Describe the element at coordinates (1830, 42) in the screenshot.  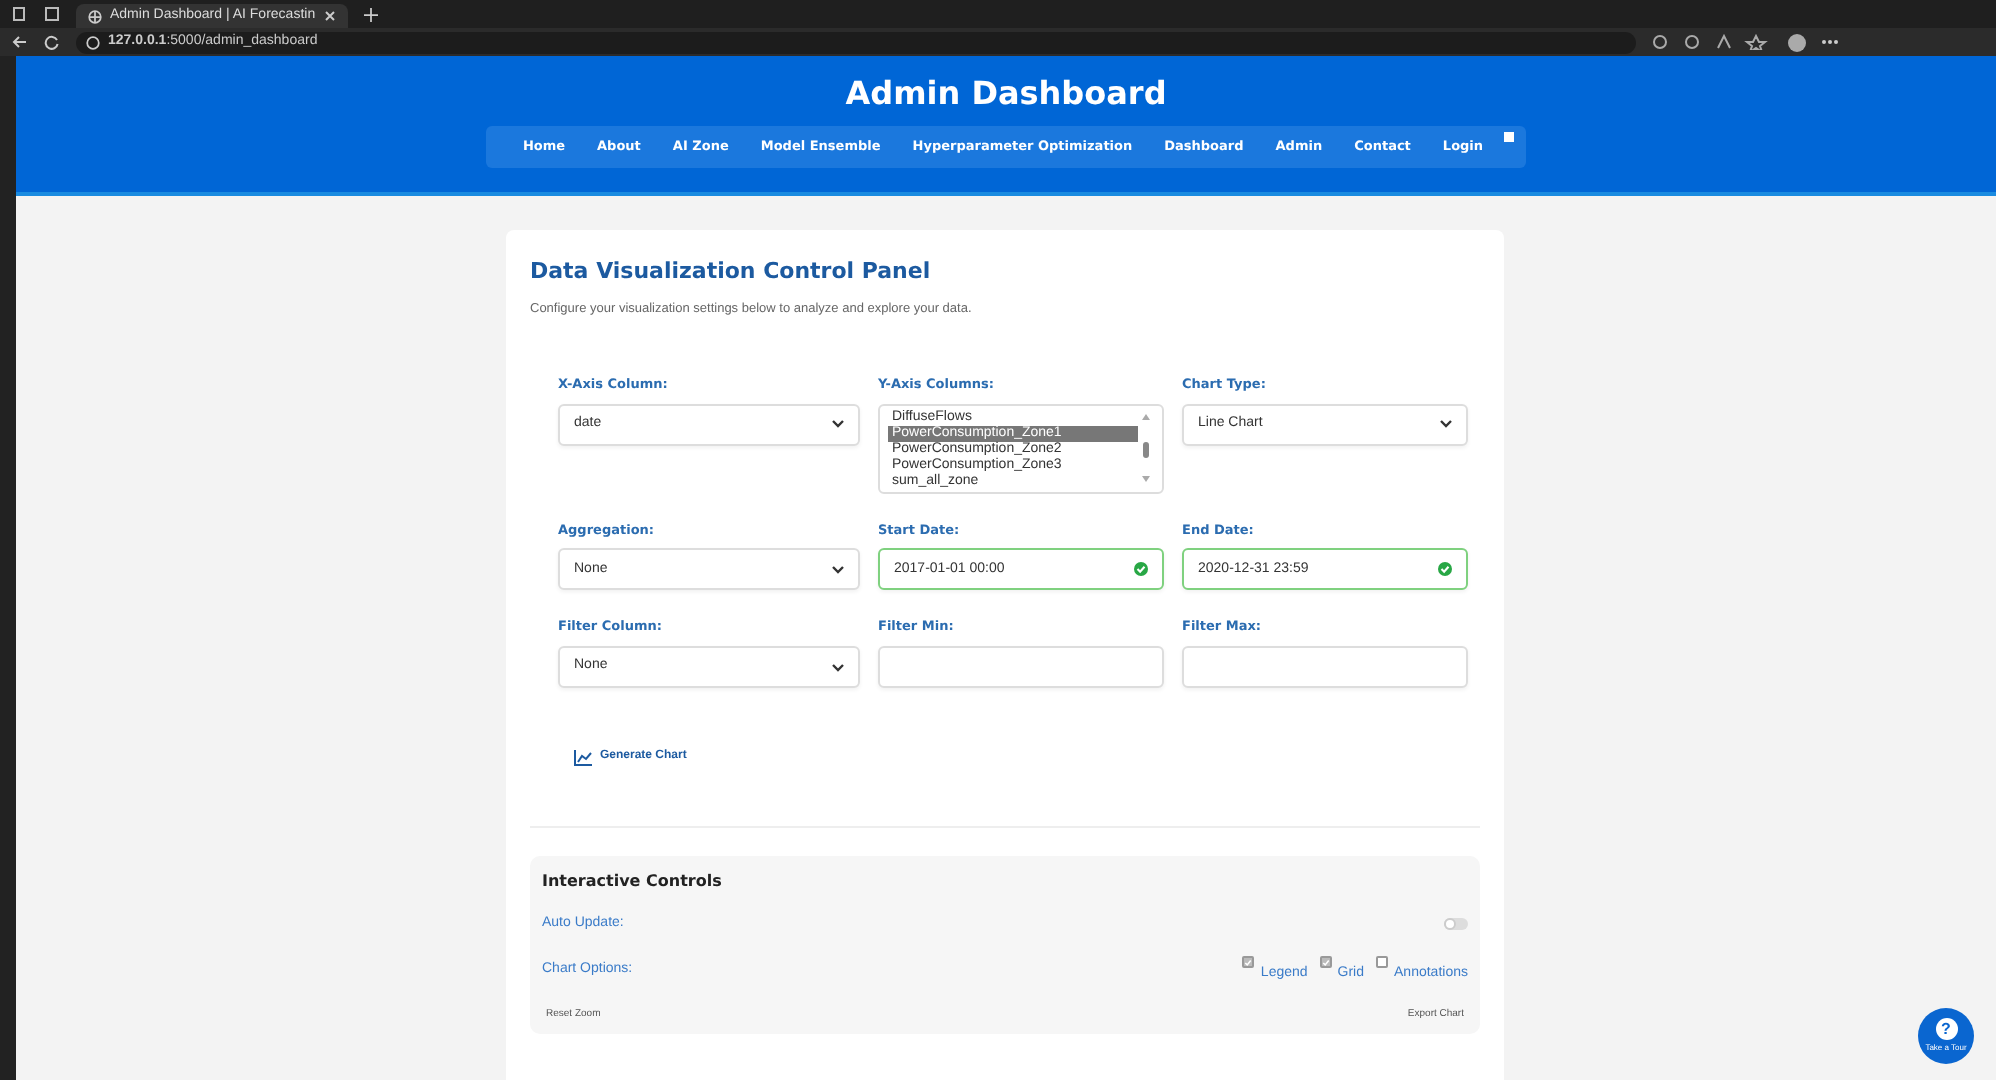
I see `more-icon` at that location.